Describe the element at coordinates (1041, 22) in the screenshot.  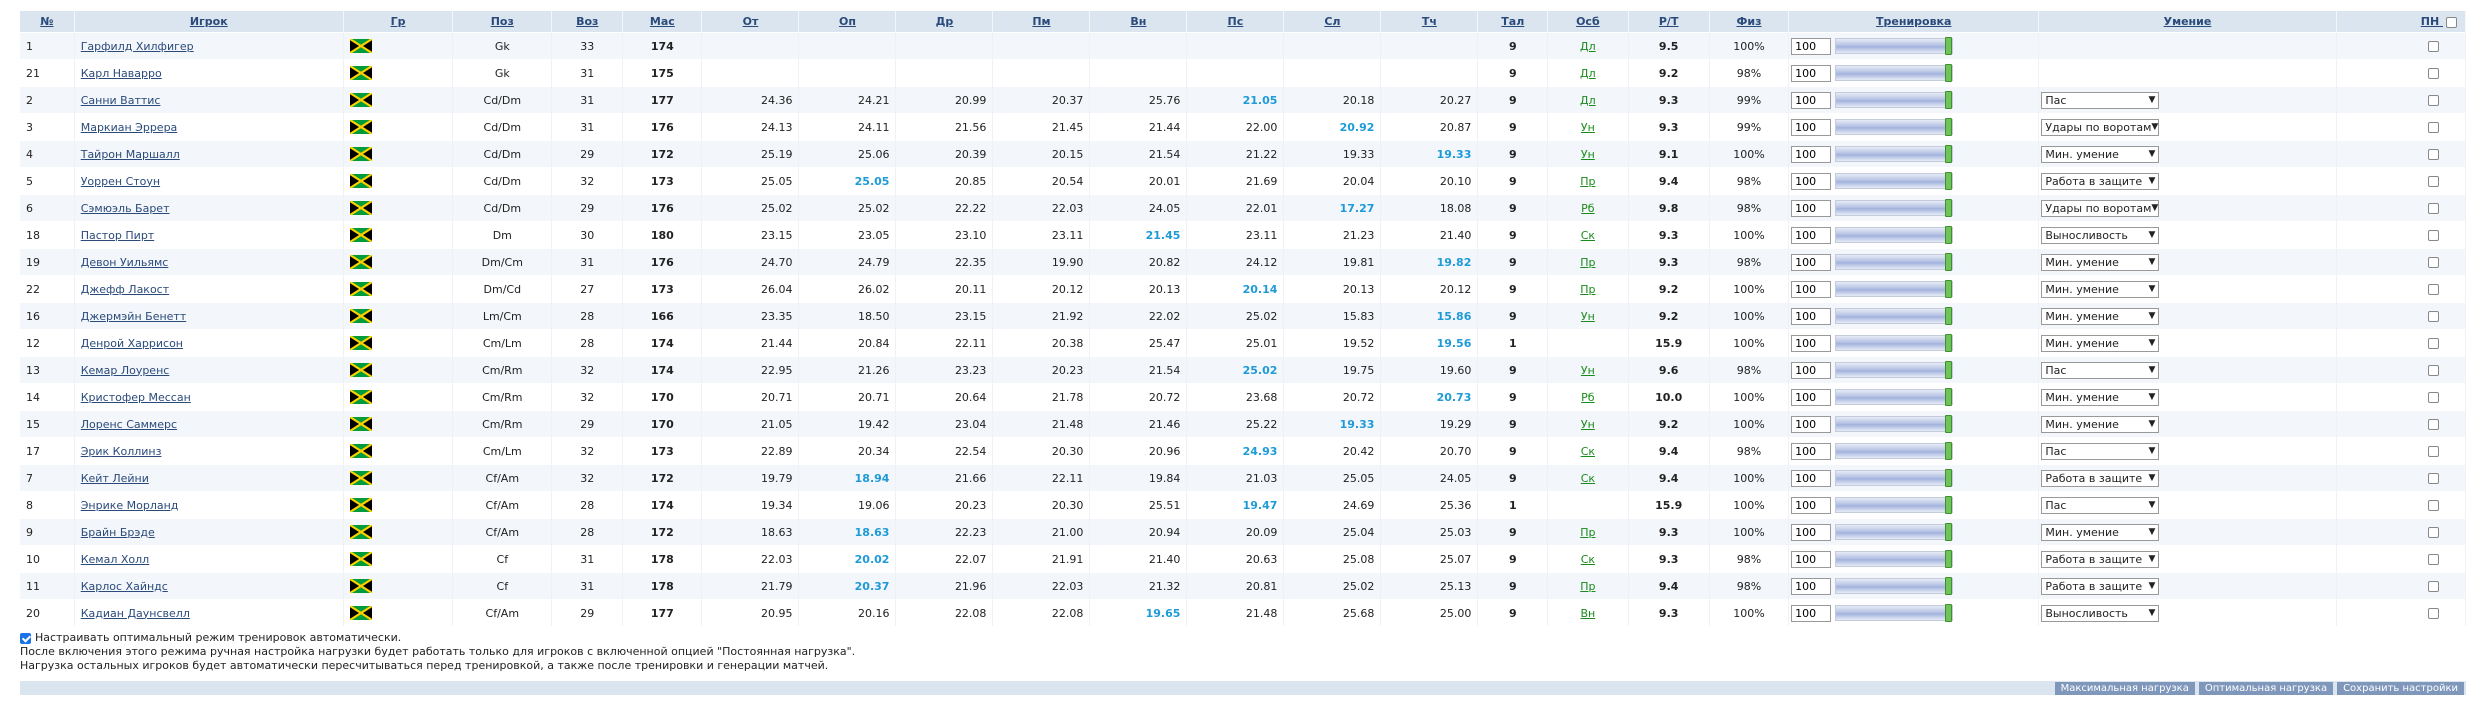
I see `col-pm: Пм` at that location.